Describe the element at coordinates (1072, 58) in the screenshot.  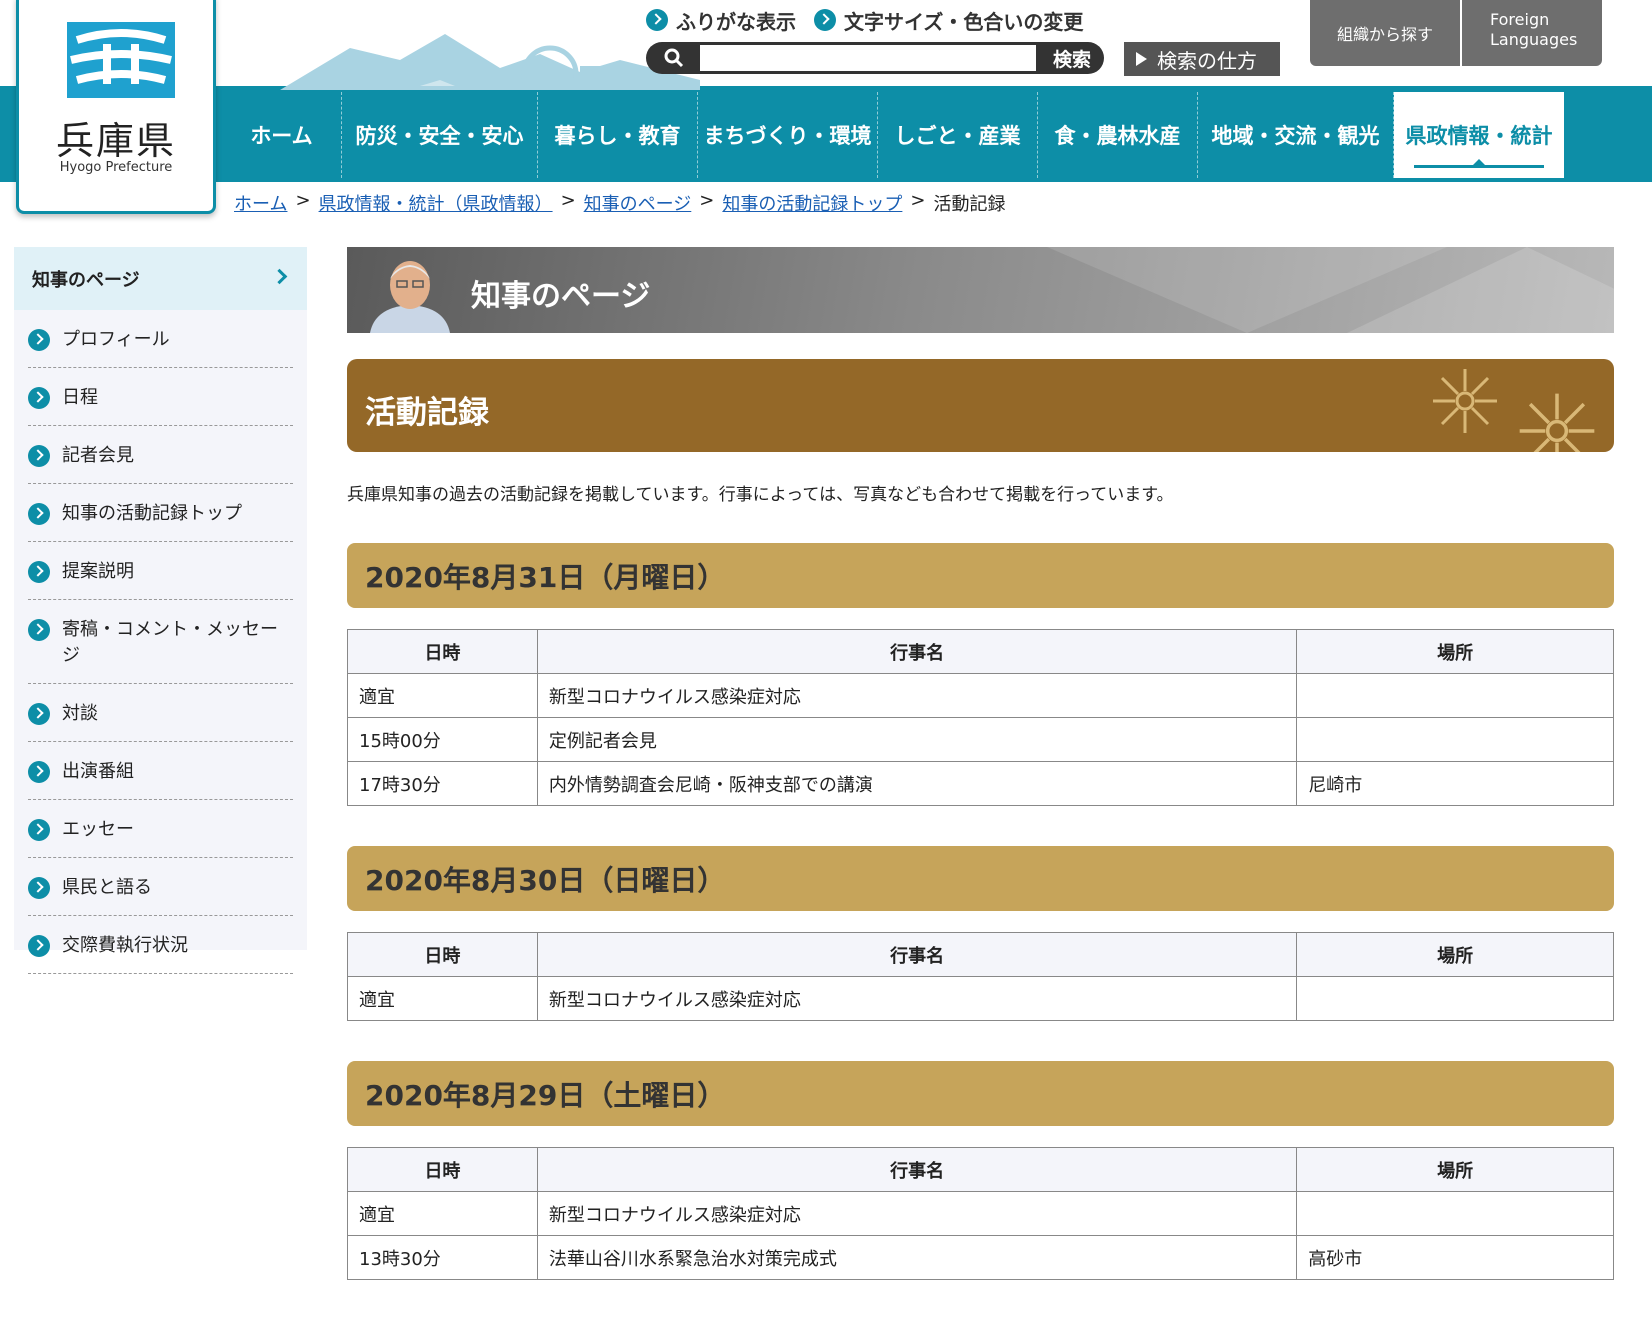
I see `search-button: 検索` at that location.